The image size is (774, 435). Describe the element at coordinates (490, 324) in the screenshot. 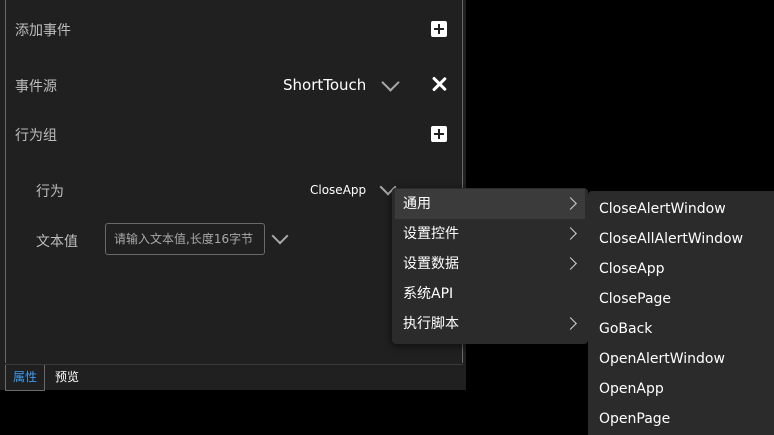

I see `menu-item-run-script: 执行脚本` at that location.